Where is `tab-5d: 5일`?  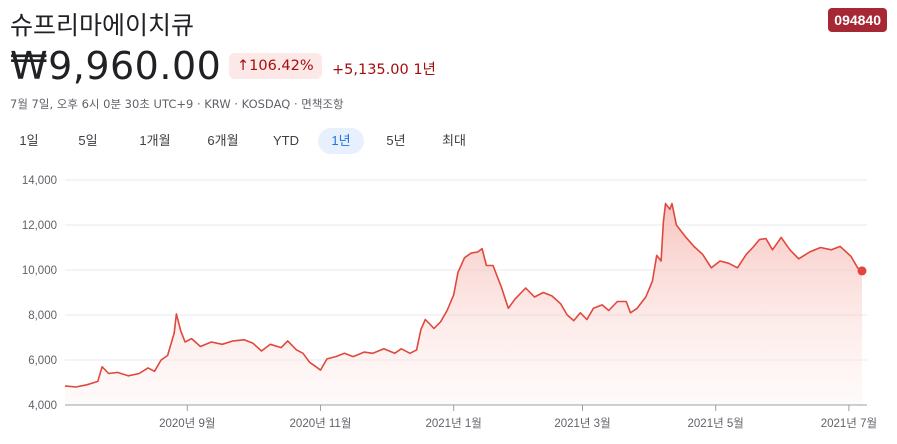 tab-5d: 5일 is located at coordinates (88, 141).